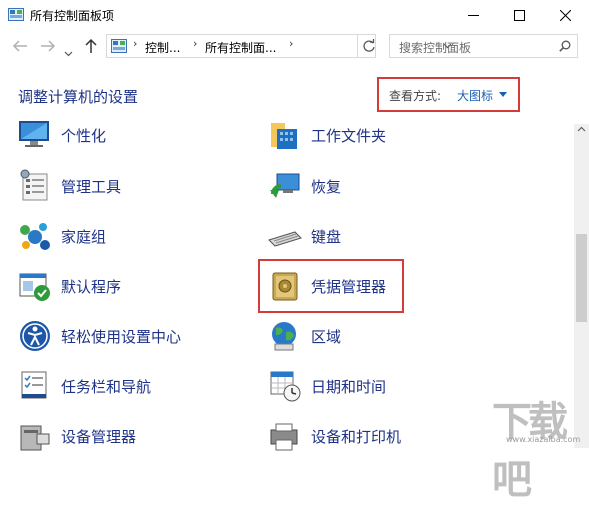  I want to click on maximize-button, so click(520, 15).